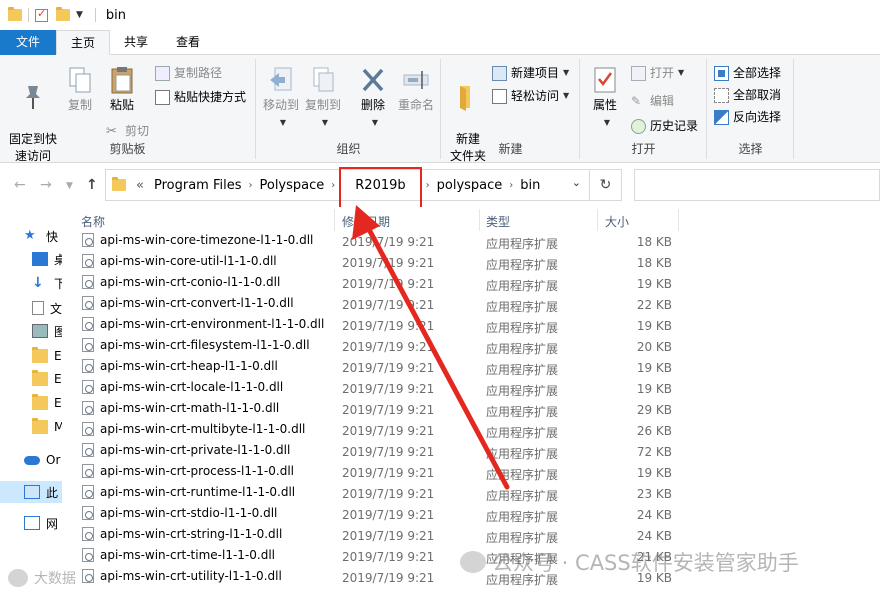  I want to click on quick-access-dropdown-icon: ▼, so click(79, 15).